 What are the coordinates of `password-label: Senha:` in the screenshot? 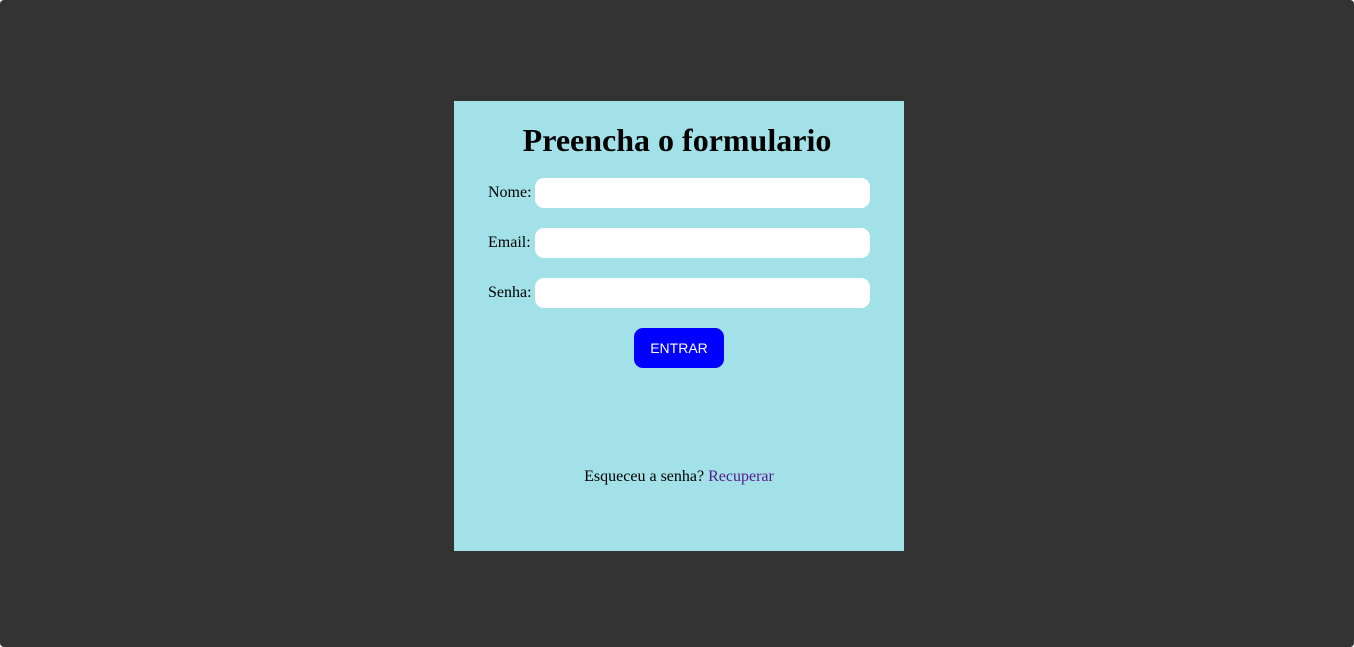 It's located at (510, 292).